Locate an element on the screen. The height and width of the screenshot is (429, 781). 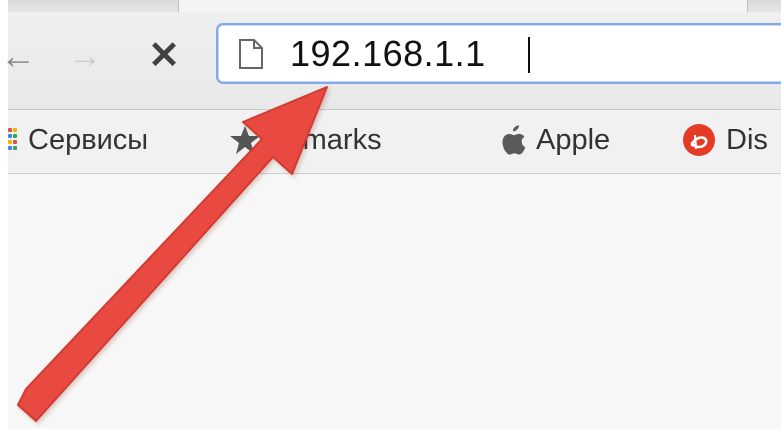
back-button: ← is located at coordinates (18, 56).